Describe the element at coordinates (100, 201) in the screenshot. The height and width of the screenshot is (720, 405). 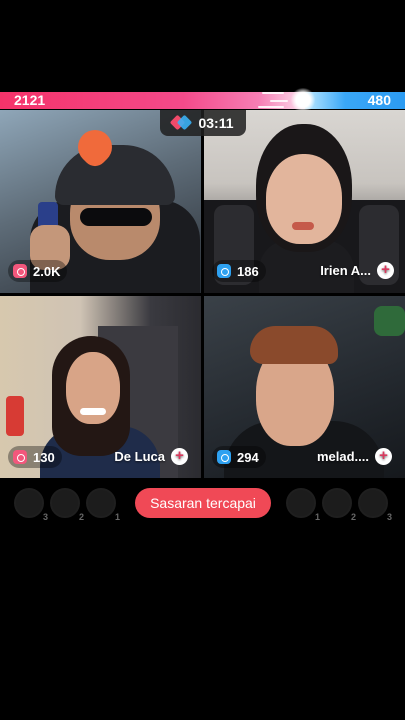
I see `guest-video-tile-1: 2.0K` at that location.